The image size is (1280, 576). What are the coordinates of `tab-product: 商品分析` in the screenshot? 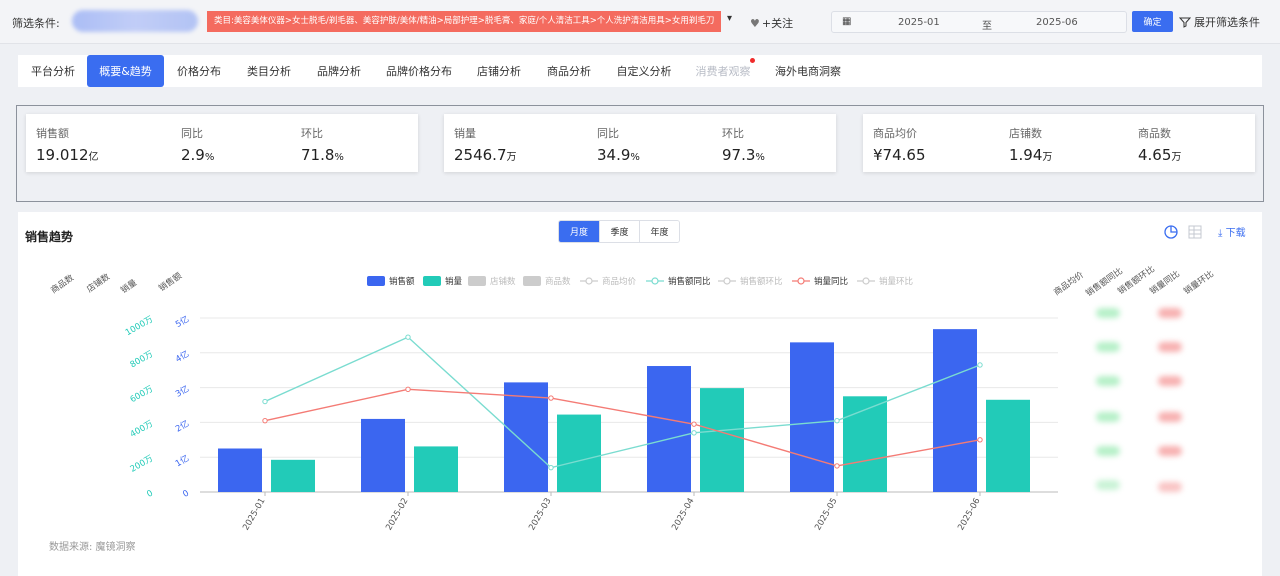 It's located at (569, 71).